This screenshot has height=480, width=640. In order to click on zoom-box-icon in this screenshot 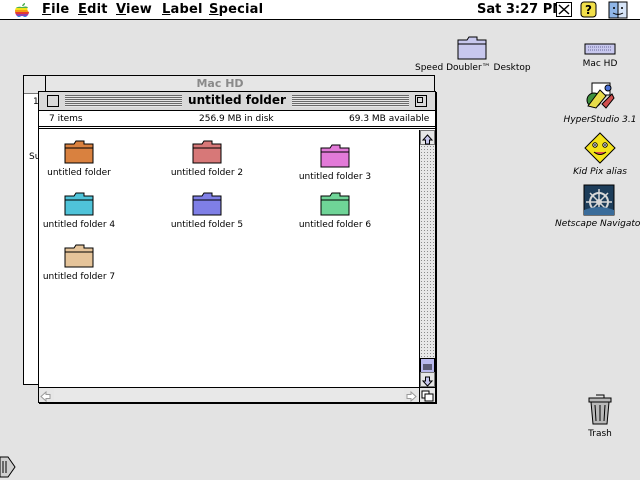, I will do `click(421, 101)`.